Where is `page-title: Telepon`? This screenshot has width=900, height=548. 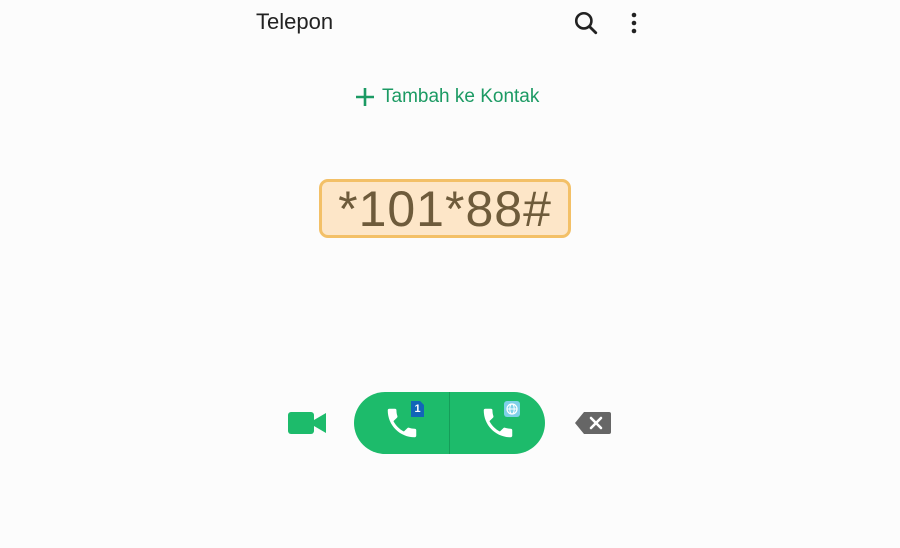
page-title: Telepon is located at coordinates (295, 21).